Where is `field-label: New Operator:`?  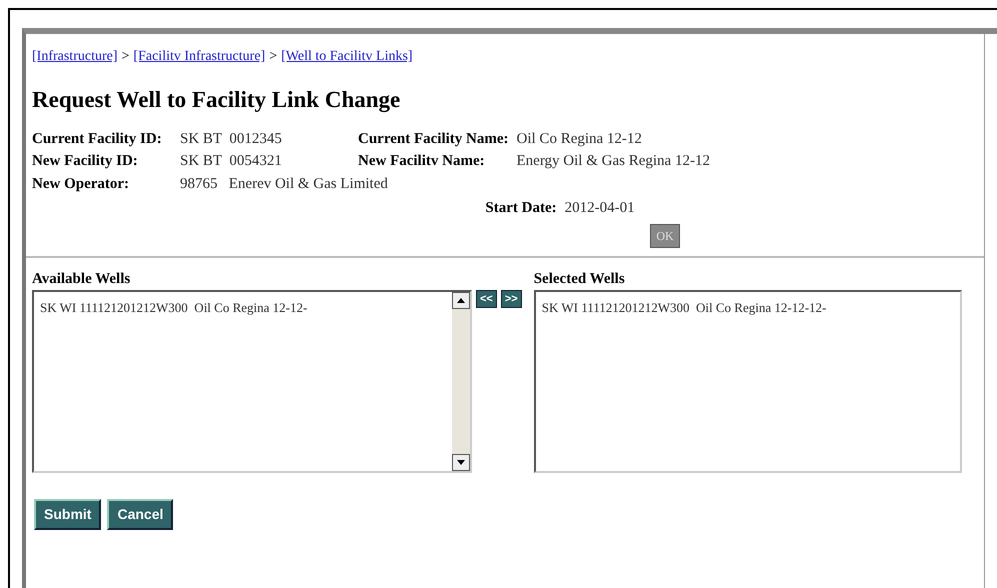
field-label: New Operator: is located at coordinates (81, 184).